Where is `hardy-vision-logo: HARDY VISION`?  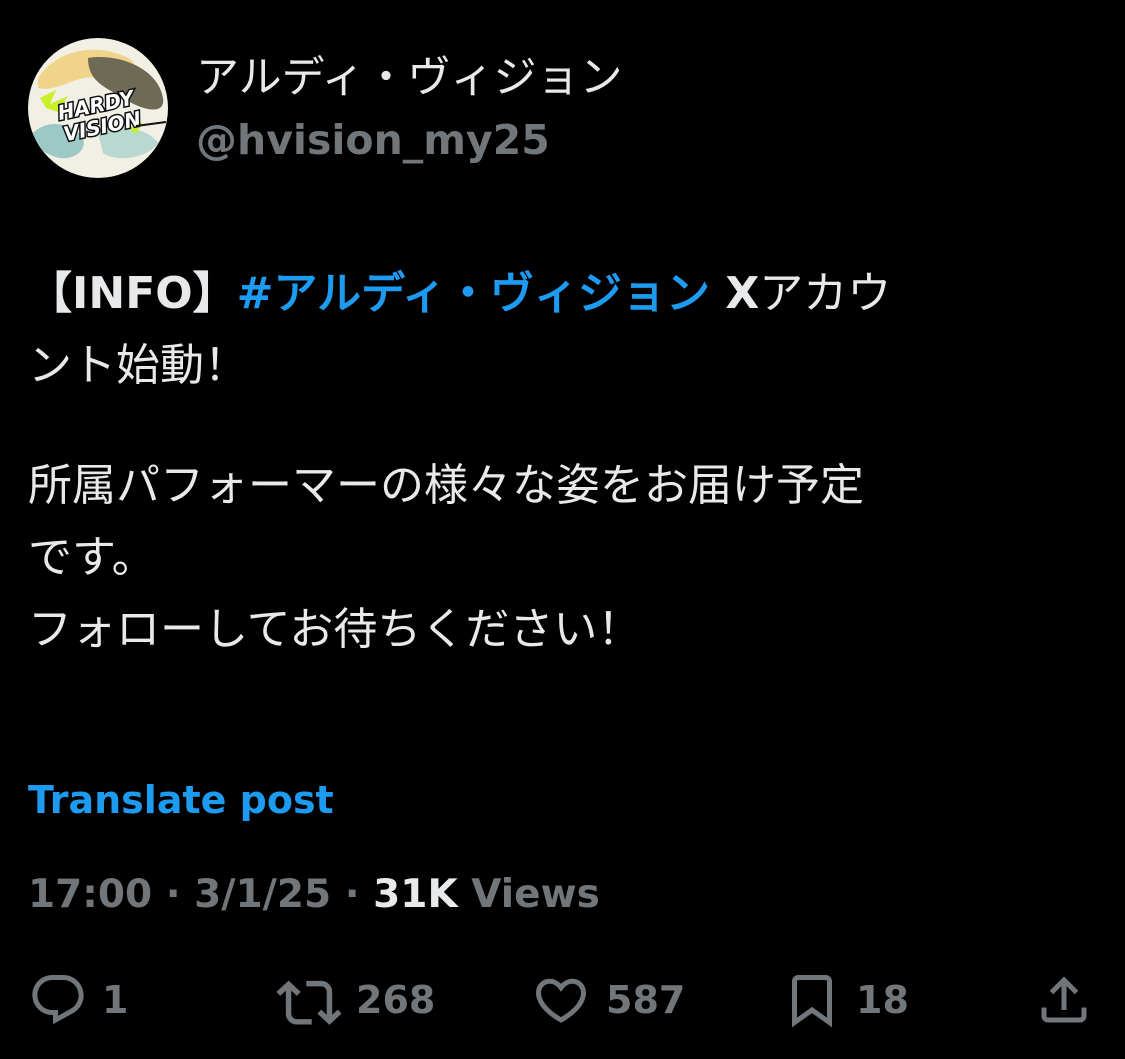
hardy-vision-logo: HARDY VISION is located at coordinates (98, 108).